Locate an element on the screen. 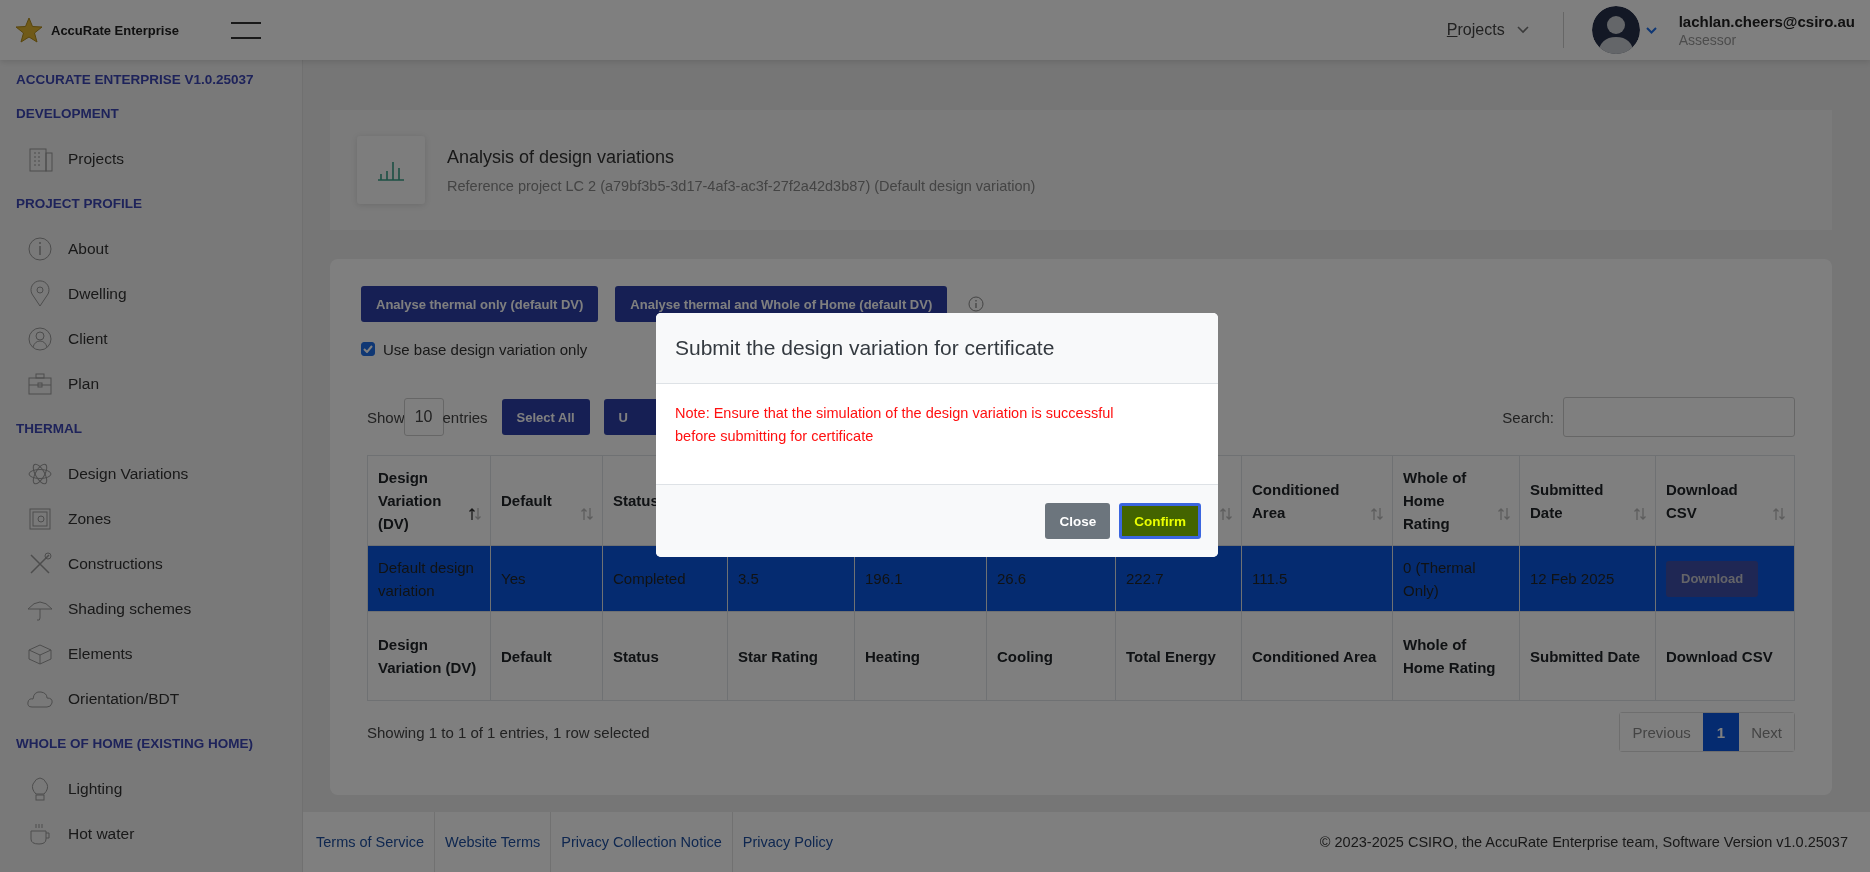 Image resolution: width=1870 pixels, height=872 pixels. warning-note: Note: Ensure that the simulation of the design variation is successful before submitting for certificate is located at coordinates (895, 425).